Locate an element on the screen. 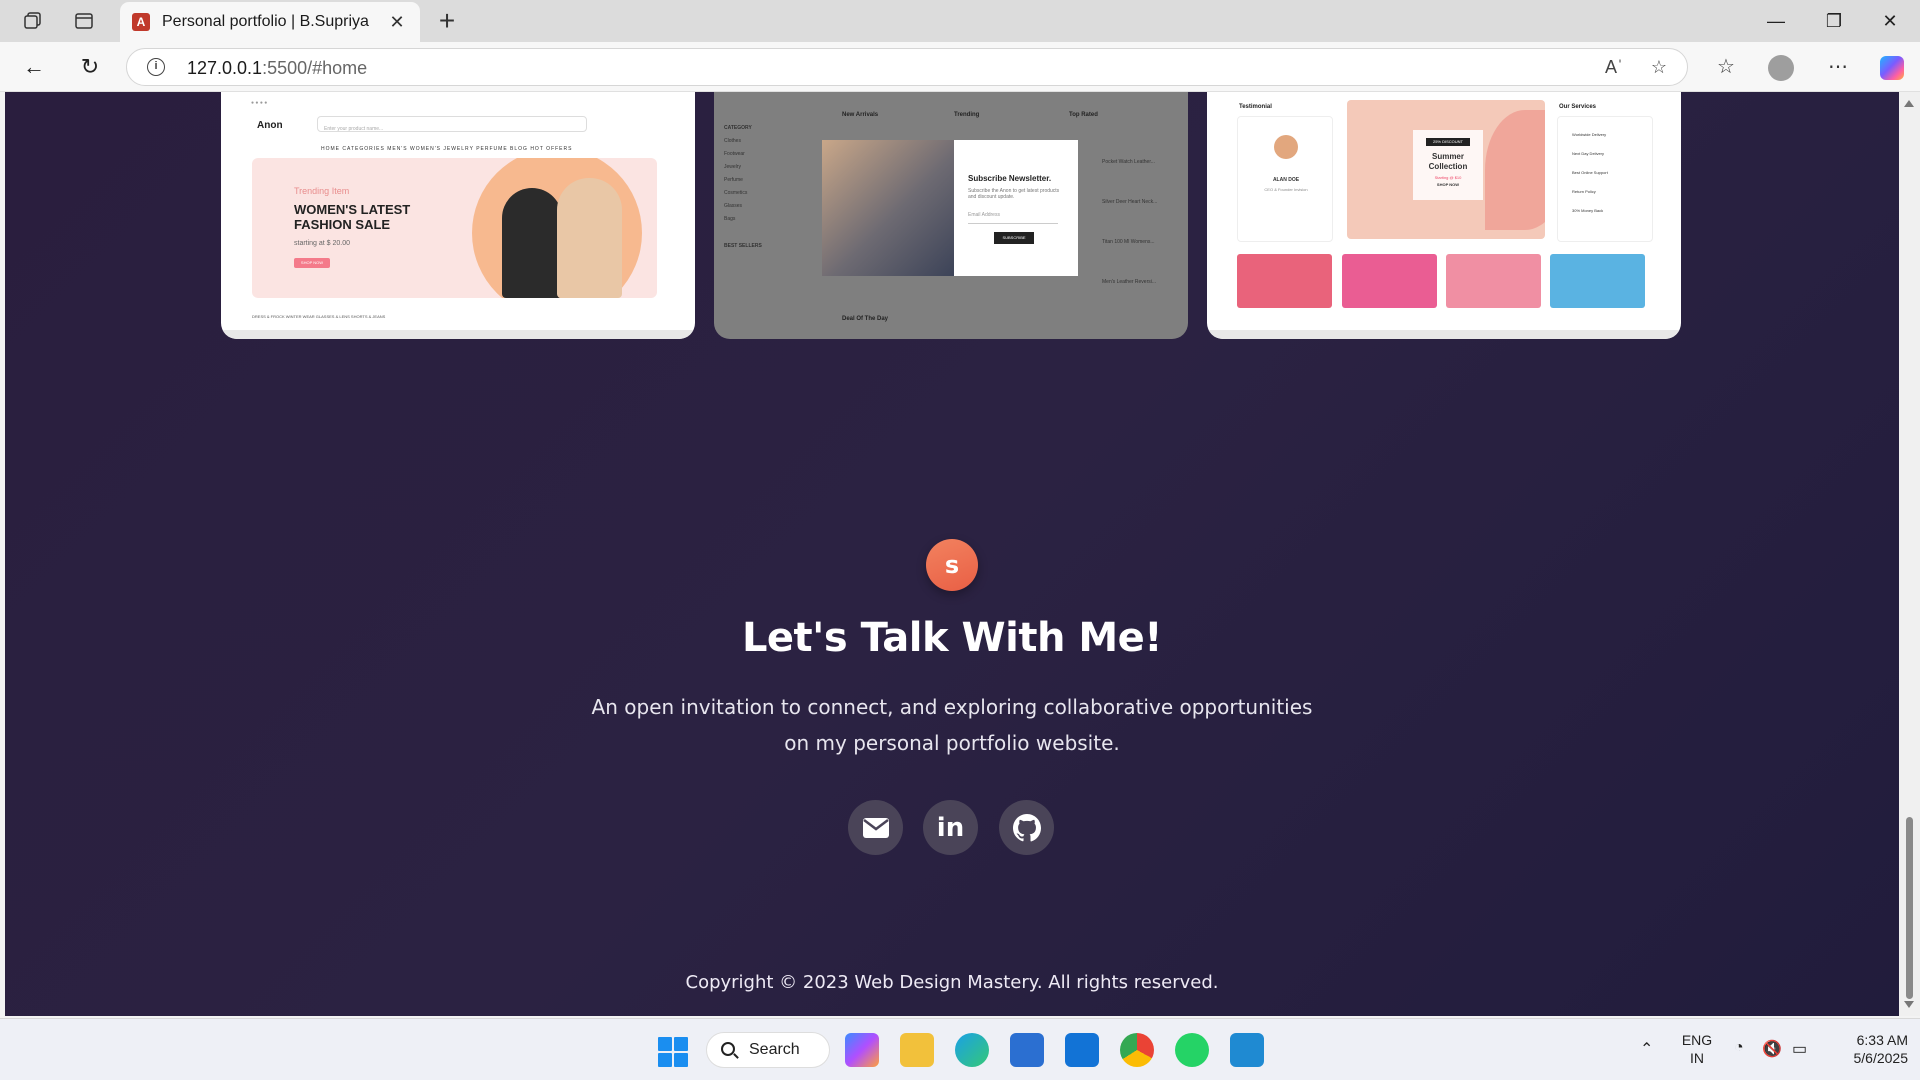  store-icon is located at coordinates (1027, 1050).